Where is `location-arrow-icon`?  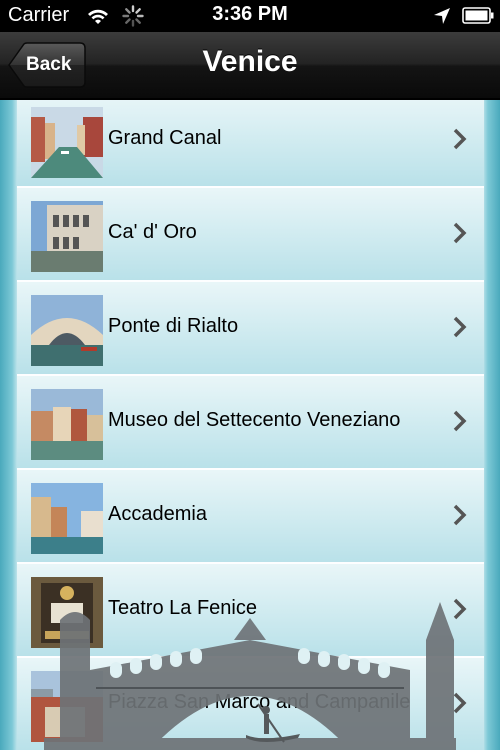 location-arrow-icon is located at coordinates (442, 16).